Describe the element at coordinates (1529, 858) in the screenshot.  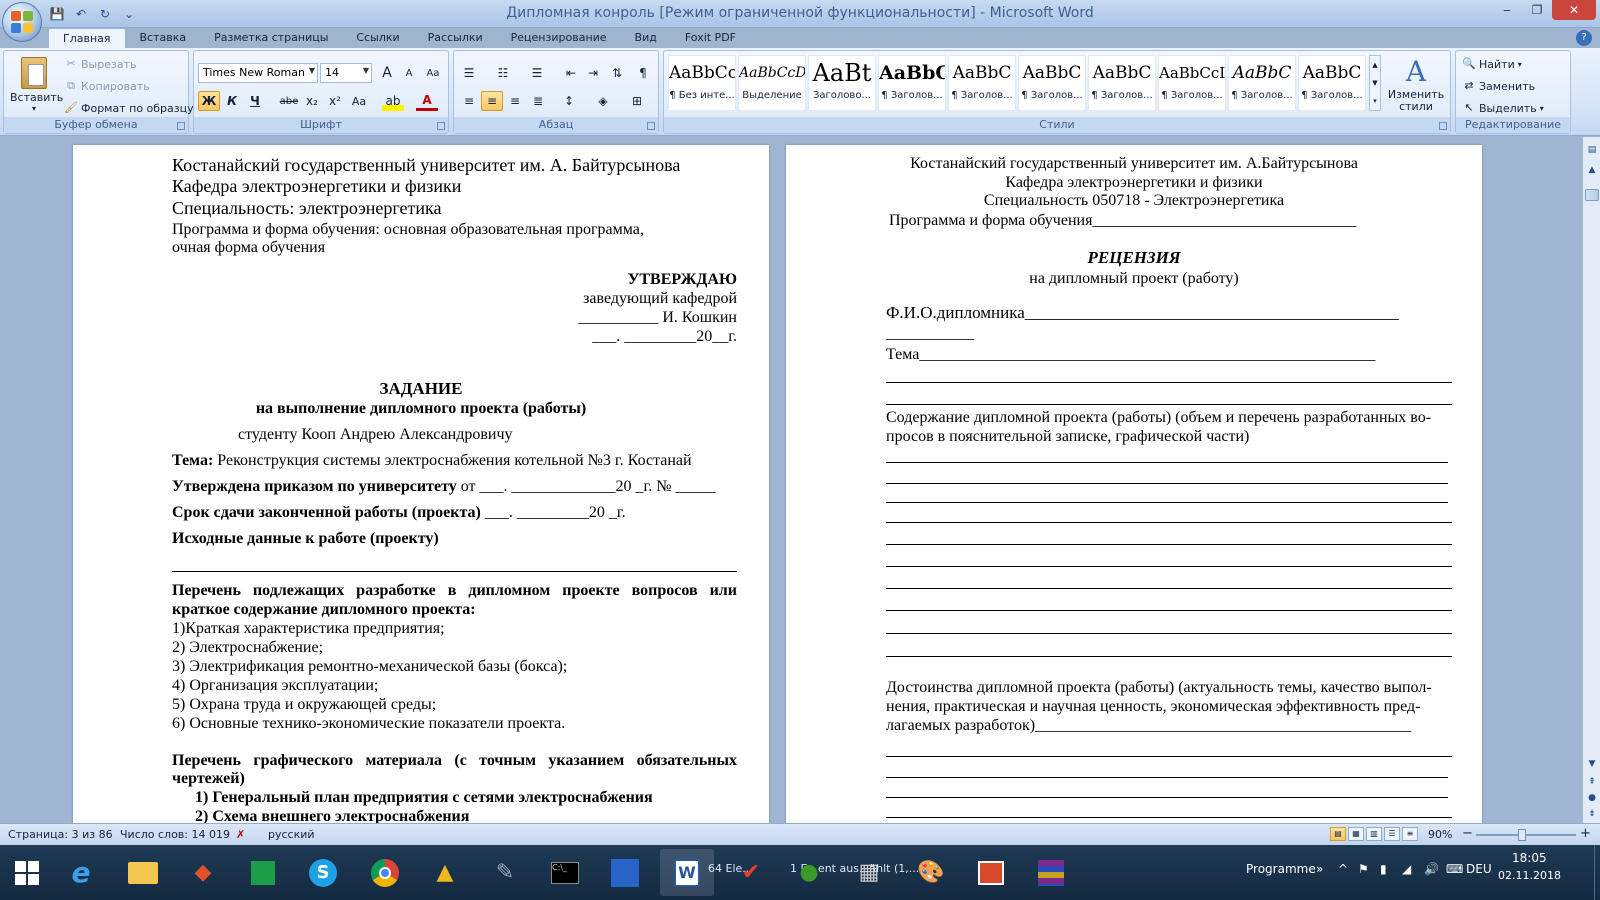
I see `clock-time: 18:05` at that location.